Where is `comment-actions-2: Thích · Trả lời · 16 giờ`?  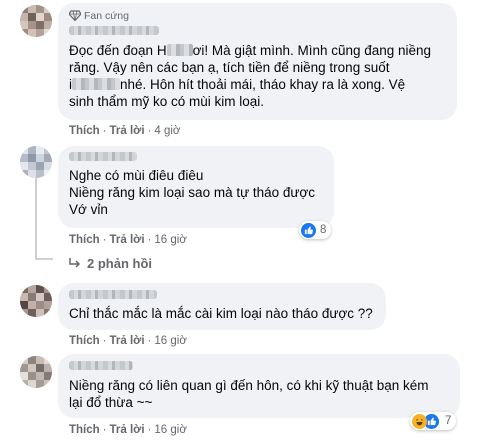
comment-actions-2: Thích · Trả lời · 16 giờ is located at coordinates (128, 240).